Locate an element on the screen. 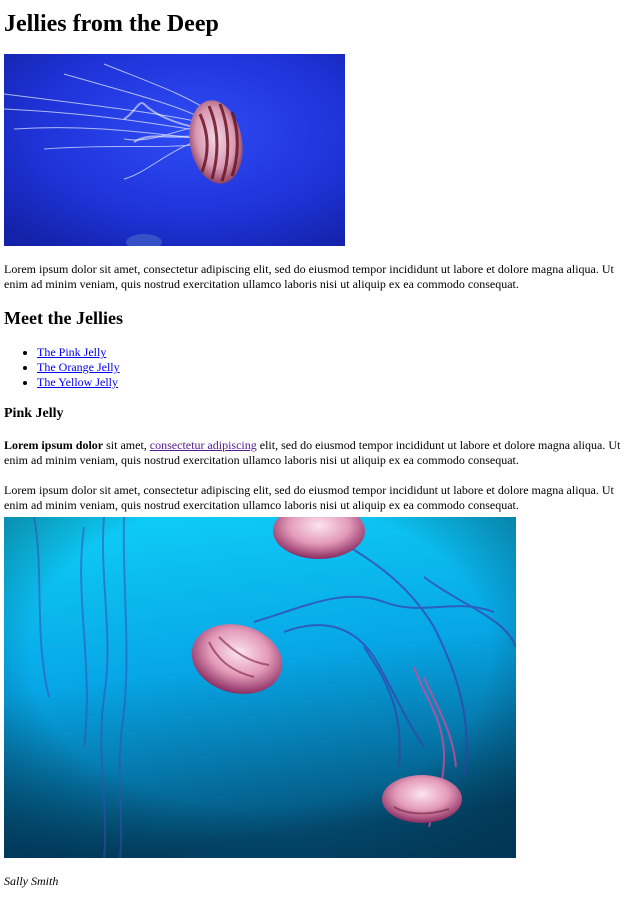  list-item: The Pink Jelly is located at coordinates (331, 352).